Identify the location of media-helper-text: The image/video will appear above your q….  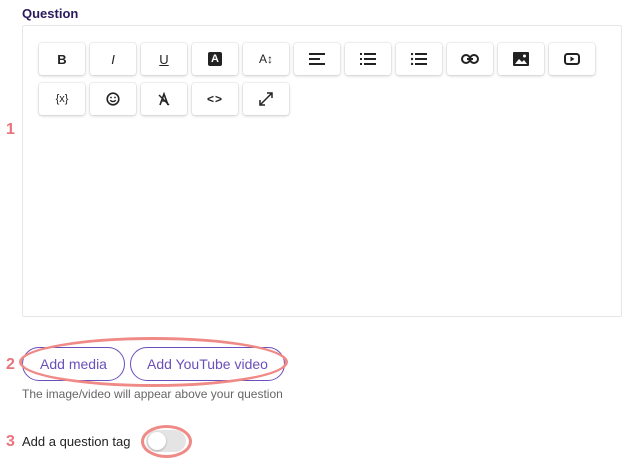
(152, 394).